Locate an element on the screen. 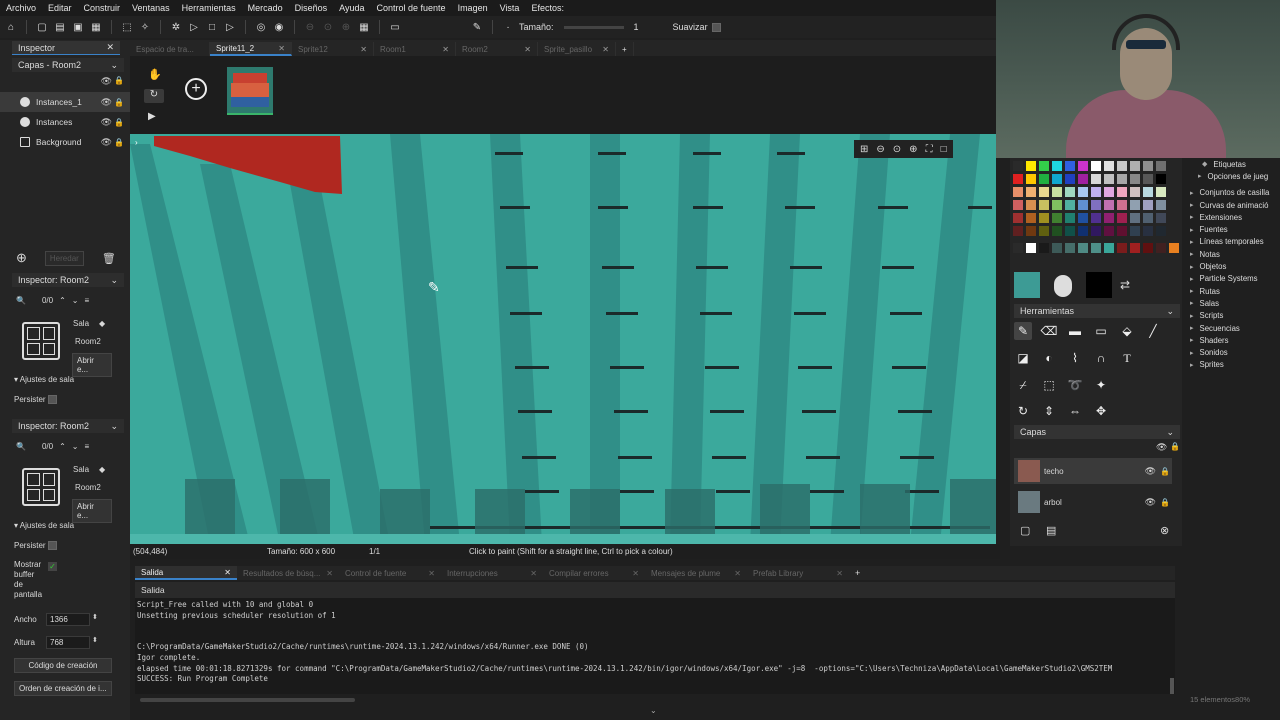 This screenshot has width=1280, height=720. settings-icon: ◉ is located at coordinates (279, 27).